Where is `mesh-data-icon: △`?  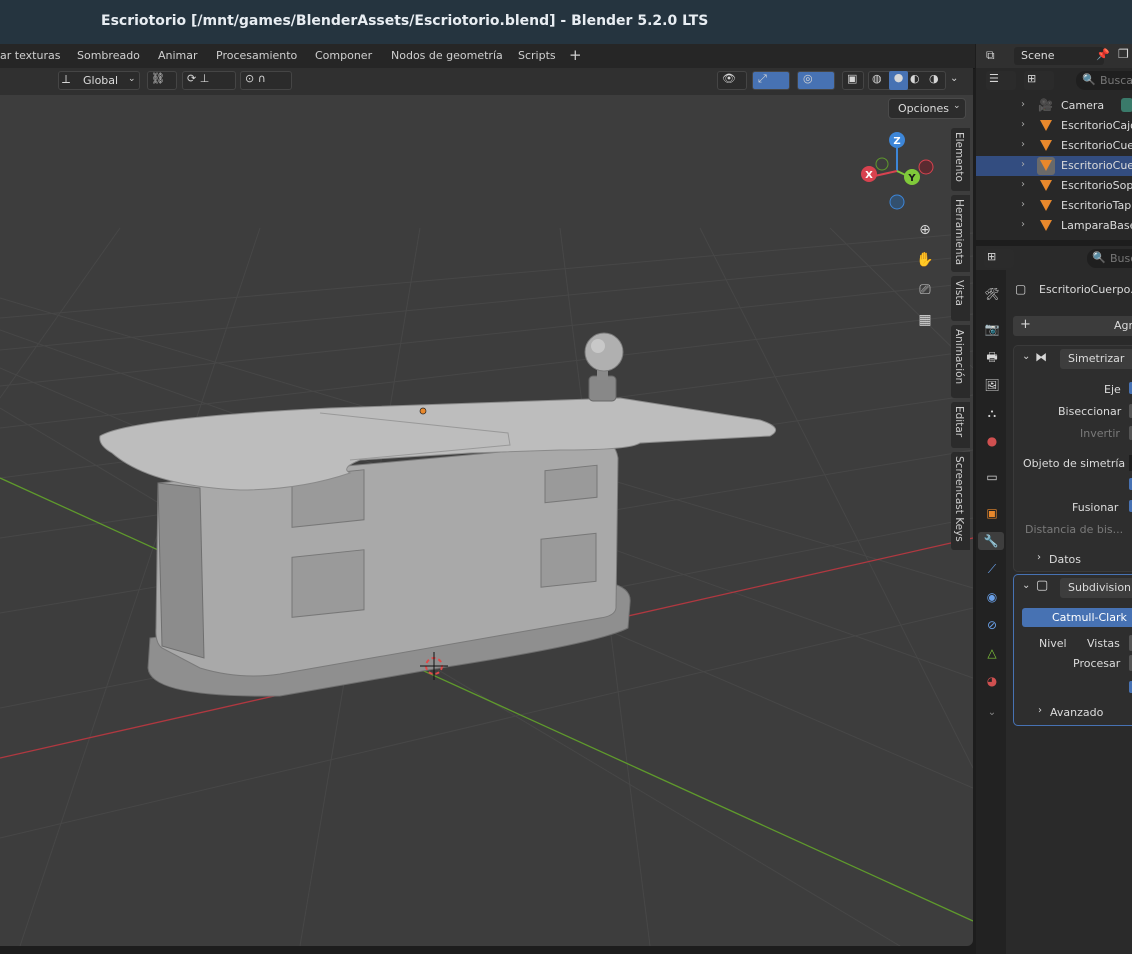 mesh-data-icon: △ is located at coordinates (992, 653).